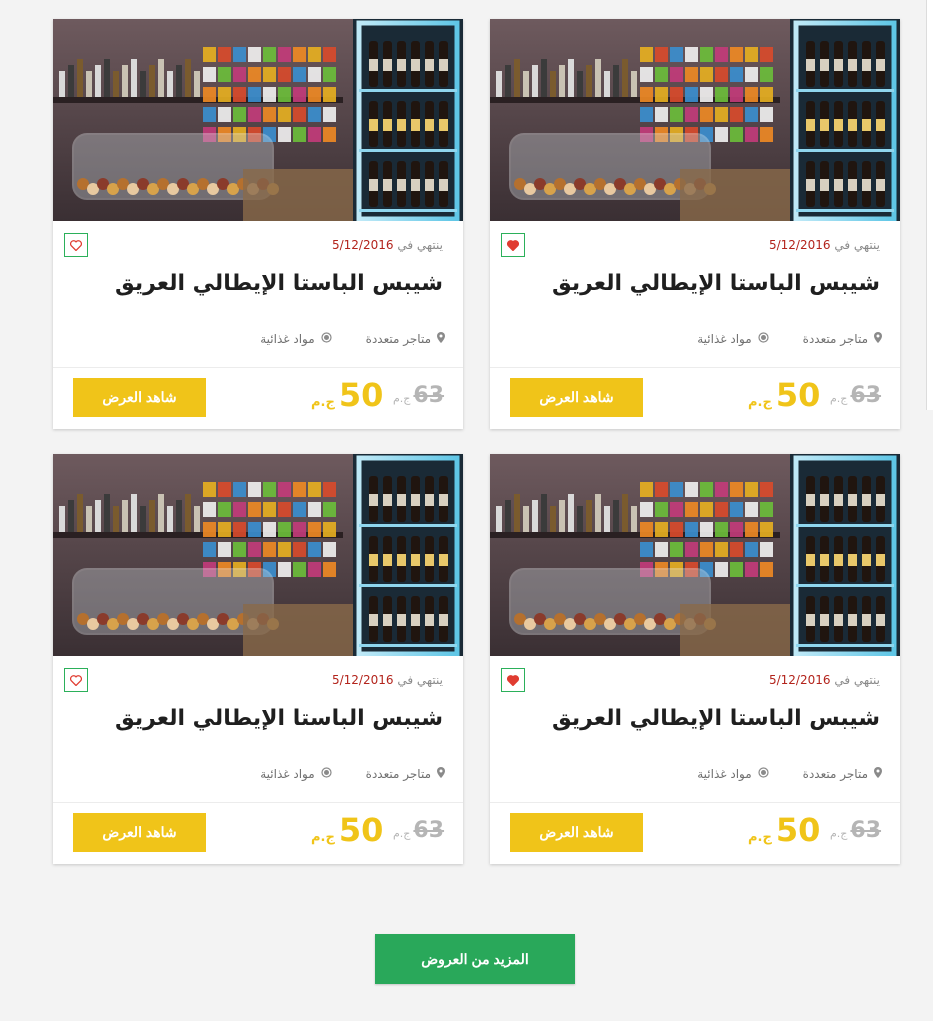 The height and width of the screenshot is (1021, 933). I want to click on load-more-offers-button: المزيد من العروض, so click(475, 959).